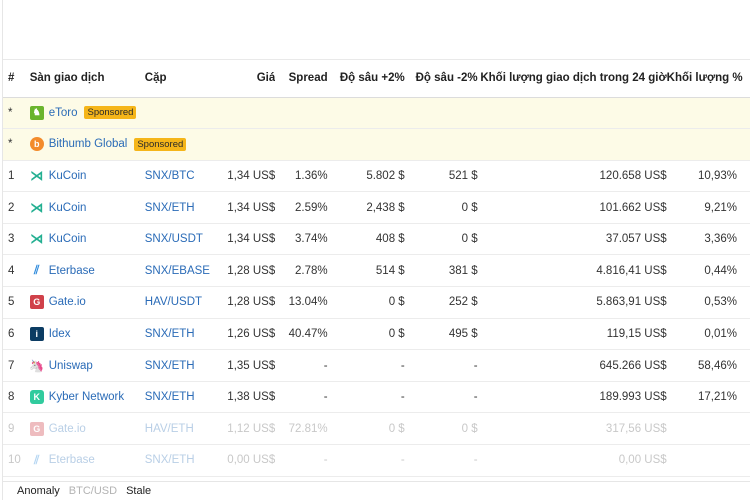 This screenshot has height=500, width=750. Describe the element at coordinates (251, 333) in the screenshot. I see `price-cell: 1,26 US$` at that location.